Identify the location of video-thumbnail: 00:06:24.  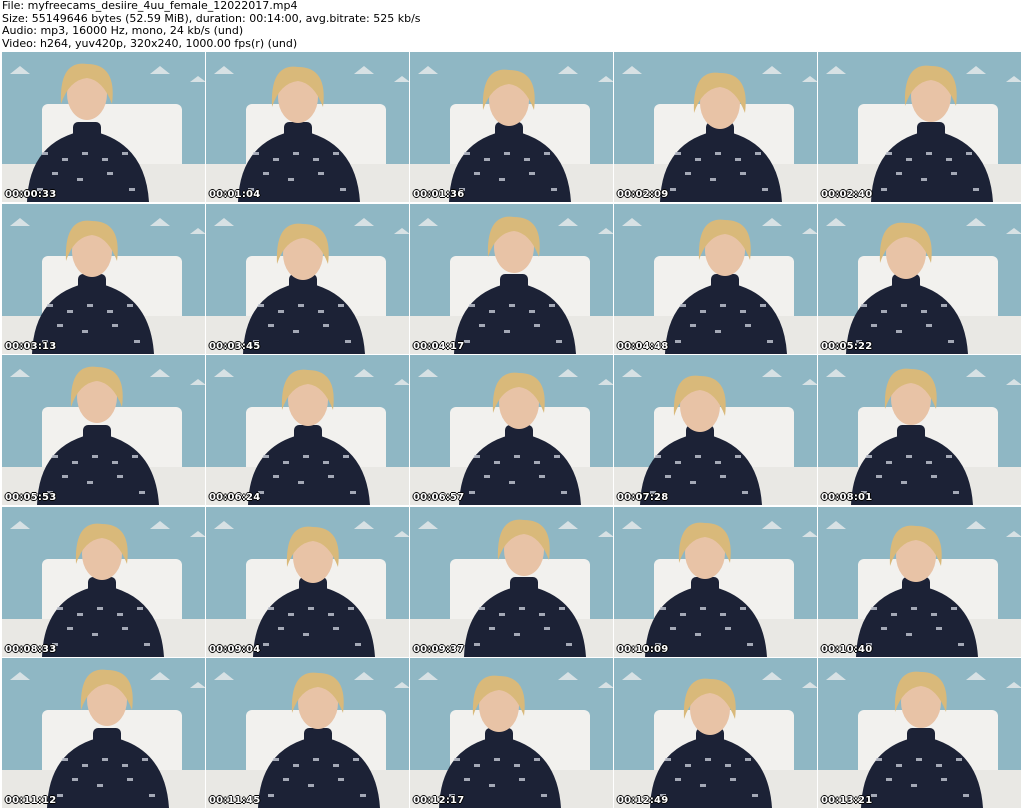
(307, 430).